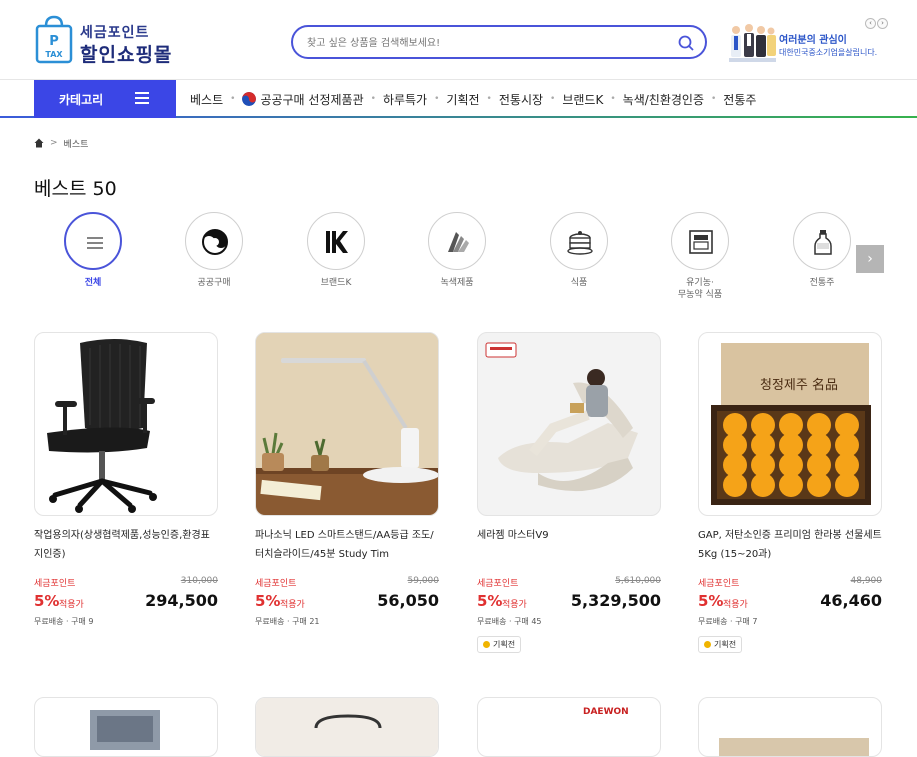 This screenshot has width=917, height=757. What do you see at coordinates (728, 621) in the screenshot?
I see `shipping-info: 무료배송 · 구매 7` at bounding box center [728, 621].